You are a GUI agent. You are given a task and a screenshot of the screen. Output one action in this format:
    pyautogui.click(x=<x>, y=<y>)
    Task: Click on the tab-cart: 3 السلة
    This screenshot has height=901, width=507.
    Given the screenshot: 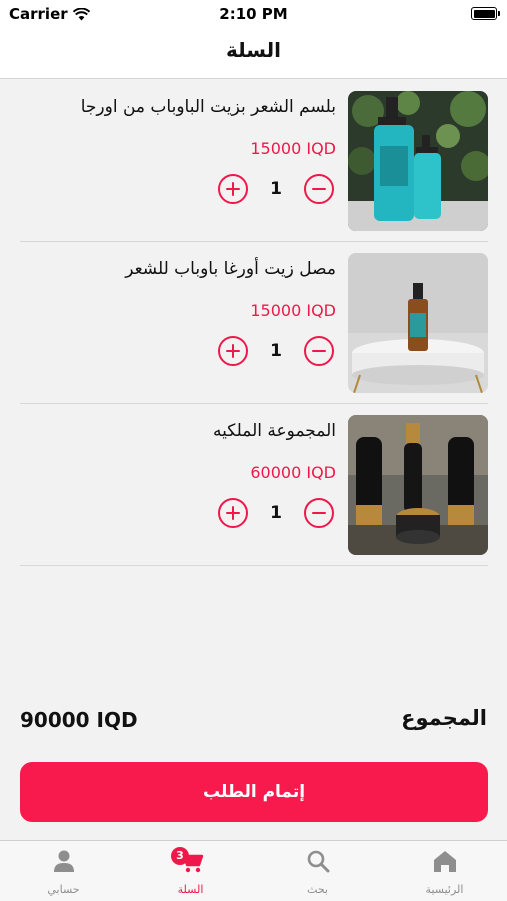 What is the action you would take?
    pyautogui.click(x=190, y=871)
    